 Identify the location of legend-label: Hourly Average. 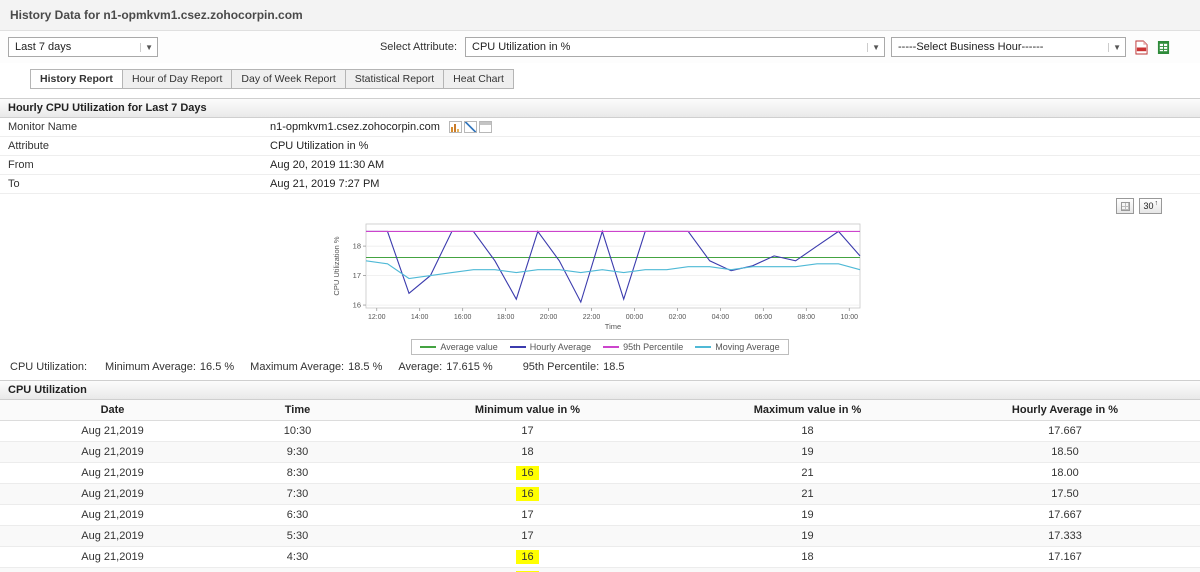
(560, 347).